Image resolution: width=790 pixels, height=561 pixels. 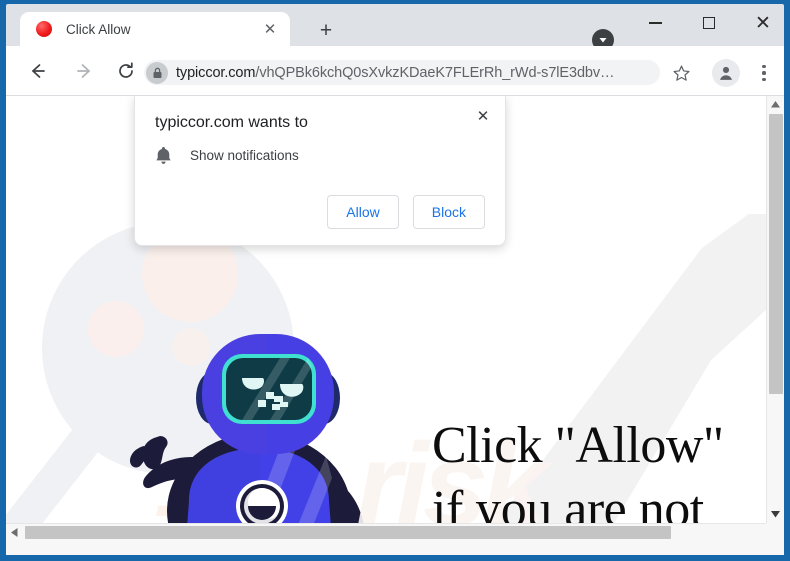 I want to click on close-window-button: ✕, so click(x=763, y=23).